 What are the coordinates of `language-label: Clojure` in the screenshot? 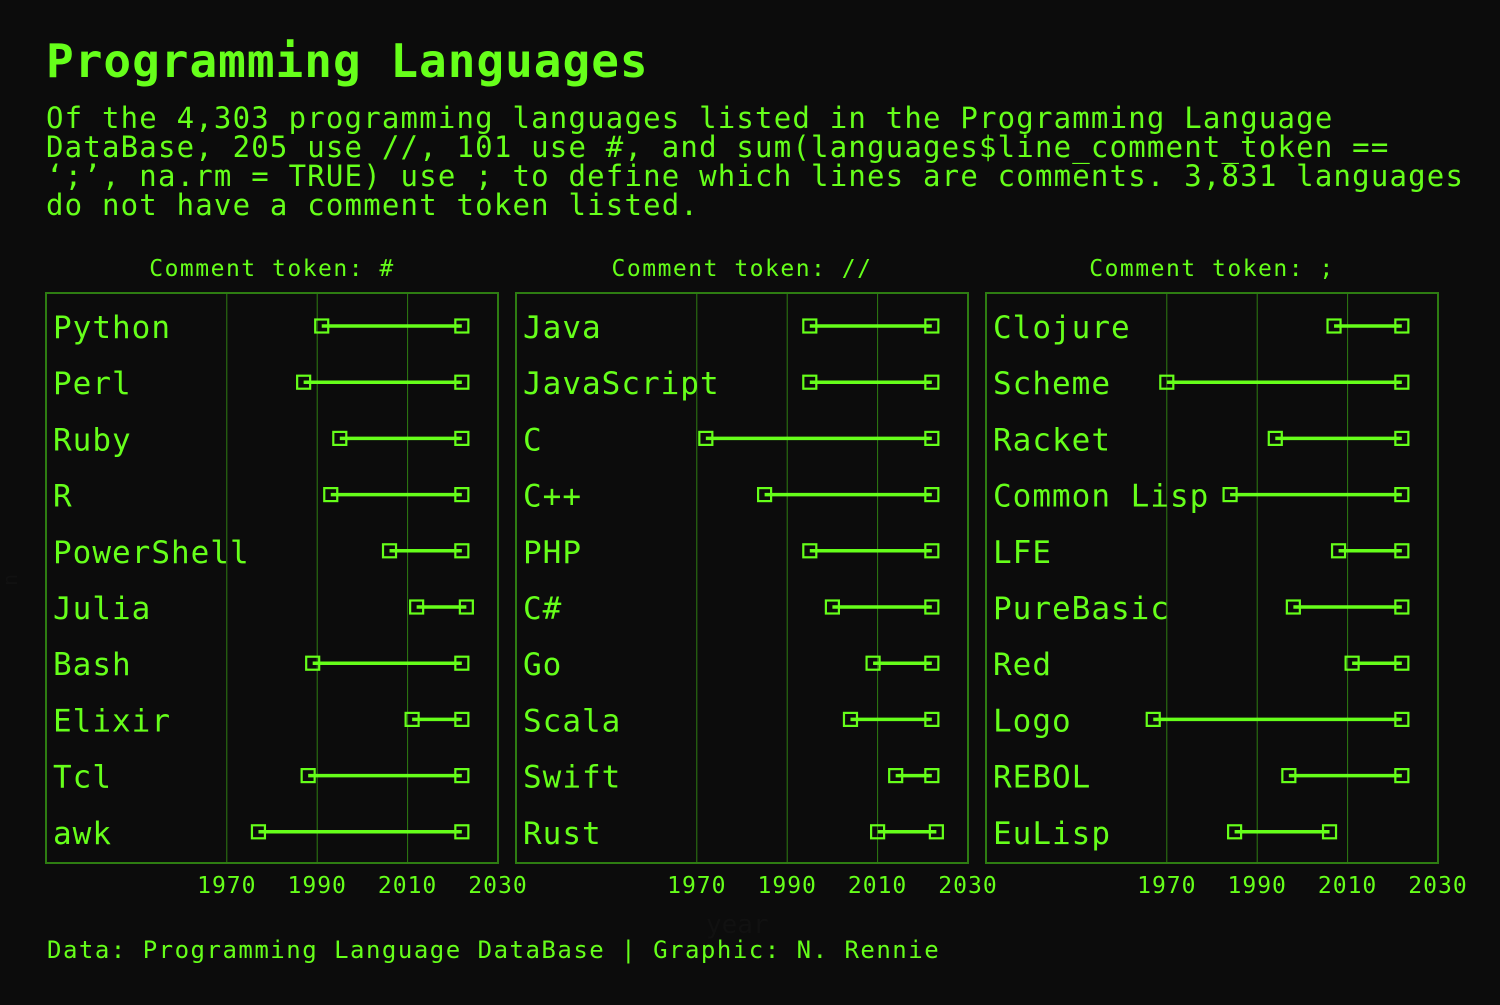 It's located at (1062, 328).